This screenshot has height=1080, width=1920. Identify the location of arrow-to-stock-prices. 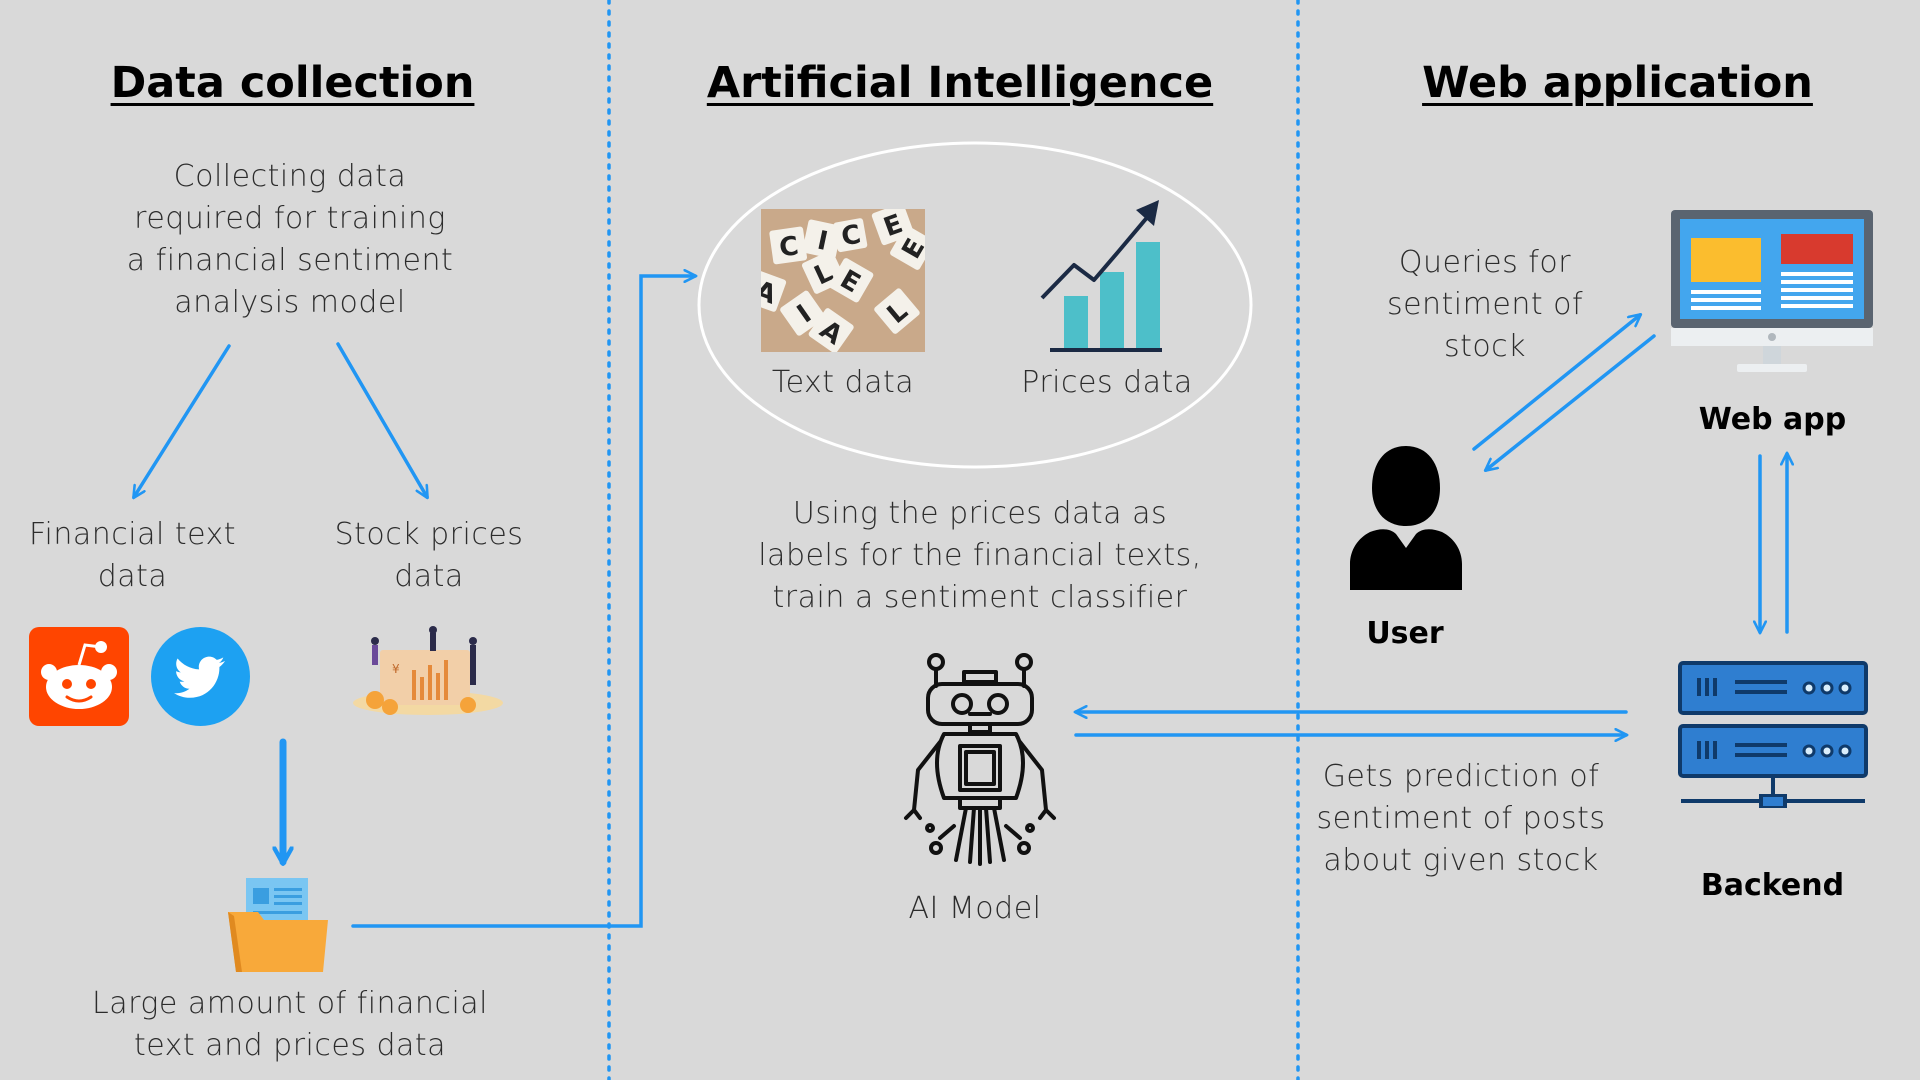
(381, 419).